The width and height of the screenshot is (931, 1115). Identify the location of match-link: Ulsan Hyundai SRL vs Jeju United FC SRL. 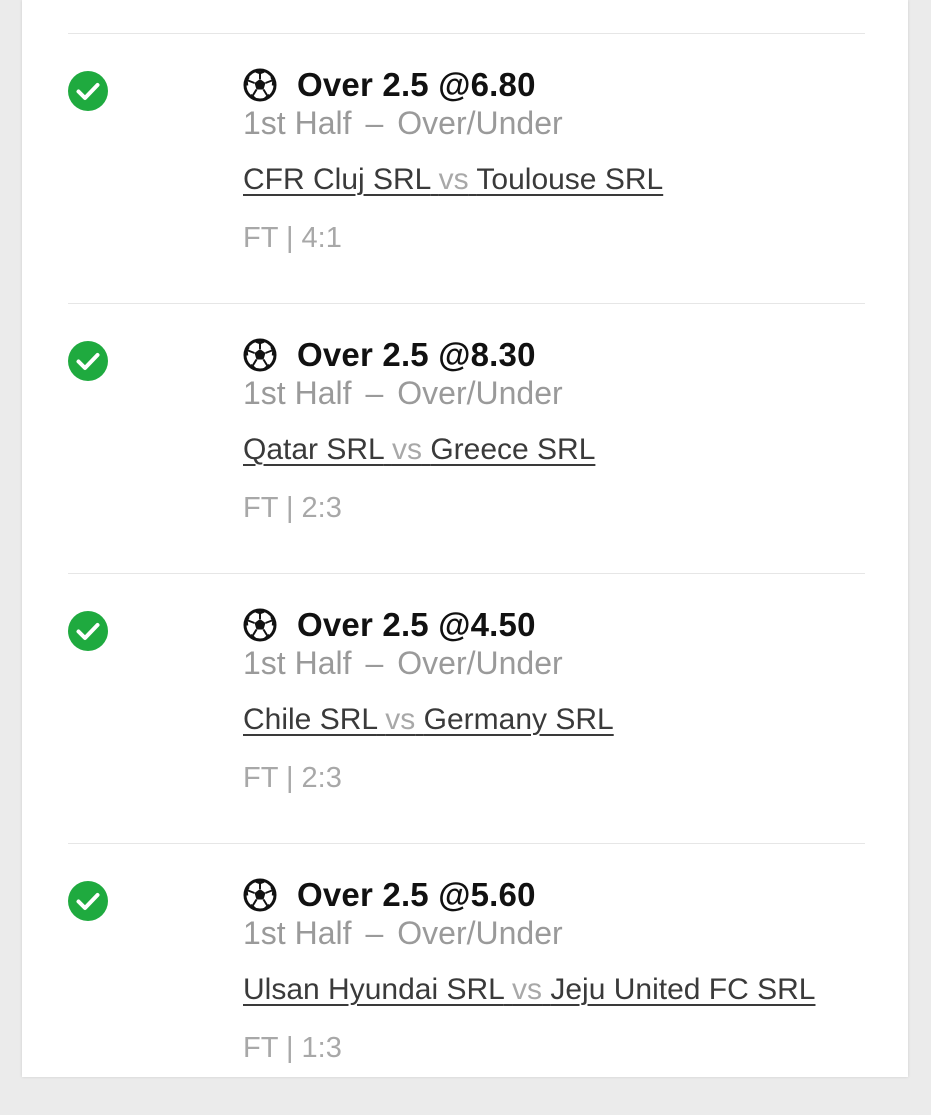
(529, 990).